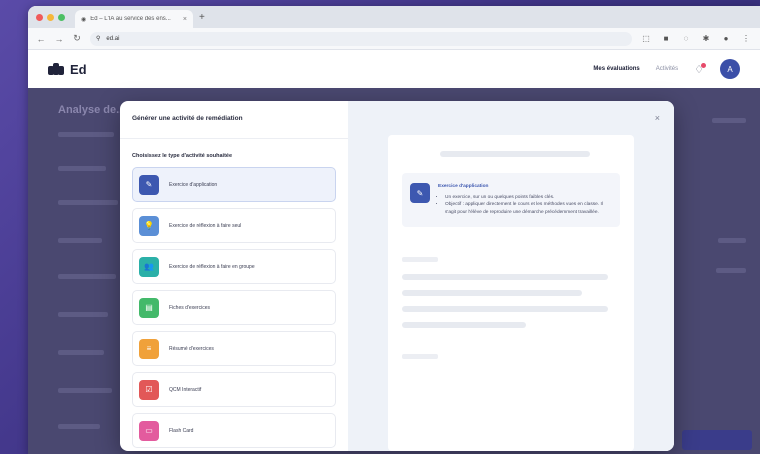 This screenshot has height=454, width=760. I want to click on activity-type-label: Fiches d'exercices, so click(189, 307).